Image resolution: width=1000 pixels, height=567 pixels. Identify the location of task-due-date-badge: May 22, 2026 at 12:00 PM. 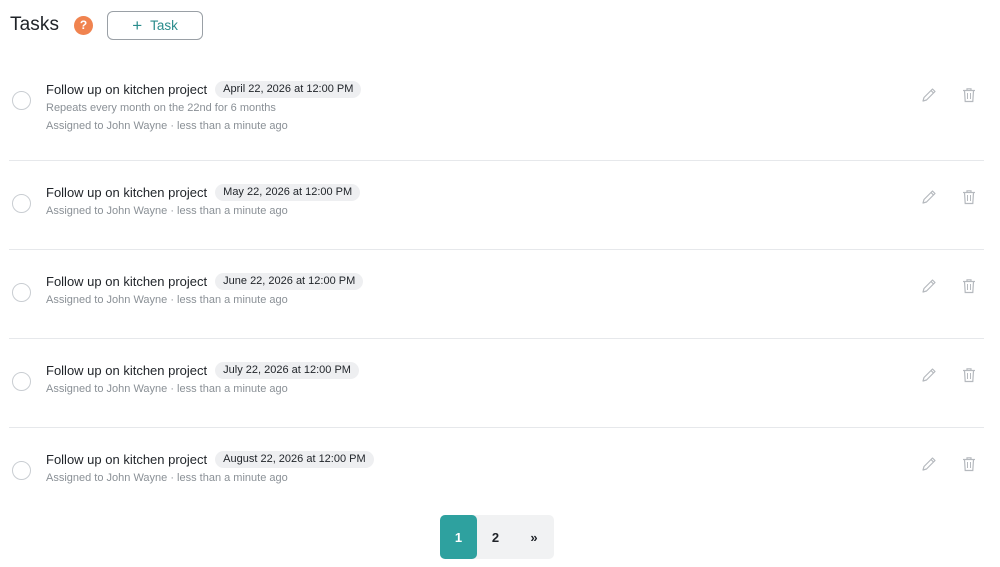
(288, 192).